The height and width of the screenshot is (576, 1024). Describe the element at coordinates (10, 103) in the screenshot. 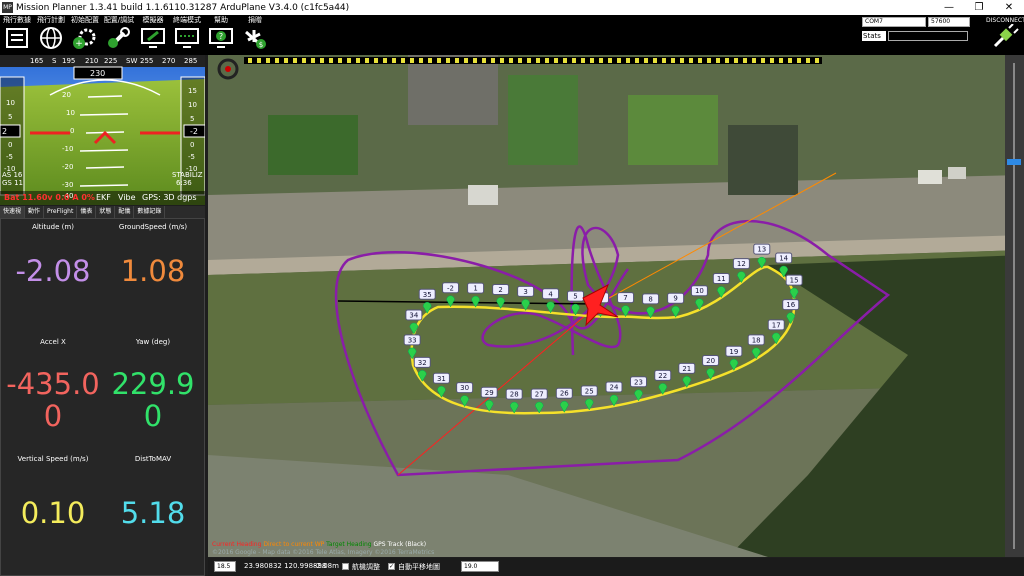

I see `left-scale-tick: 10` at that location.